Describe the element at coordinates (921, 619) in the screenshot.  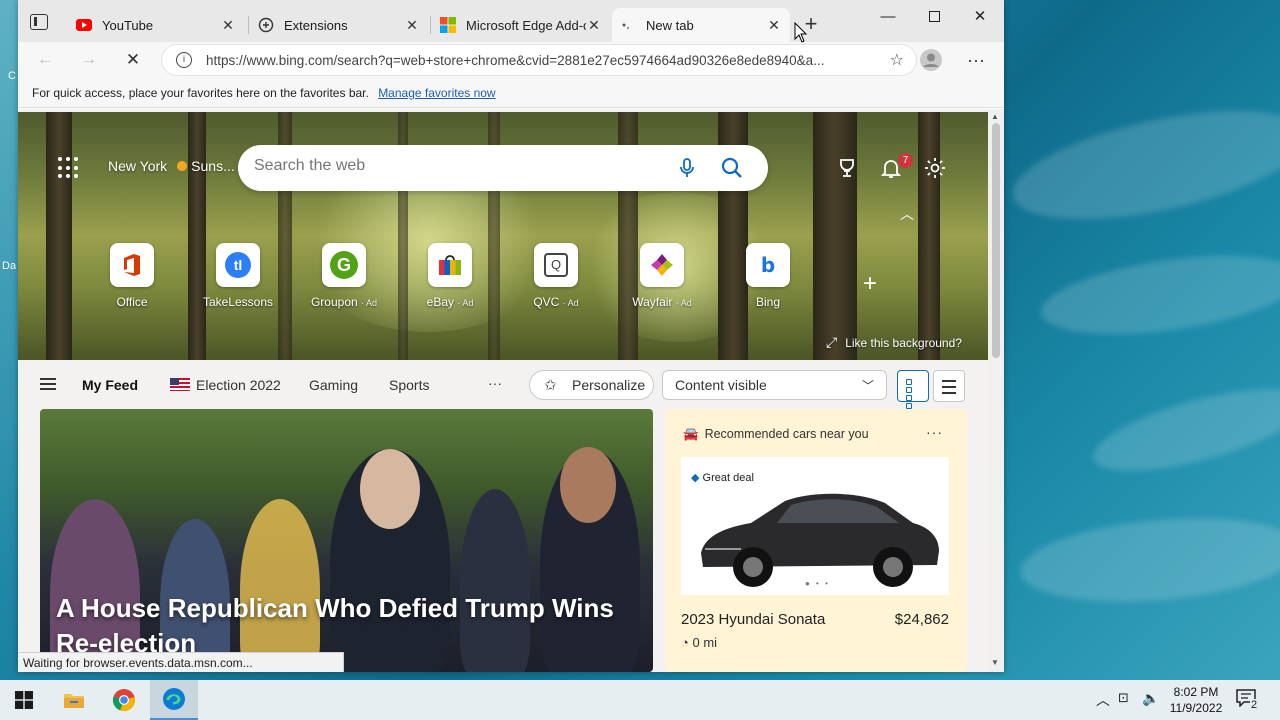
I see `car-price: $24,862` at that location.